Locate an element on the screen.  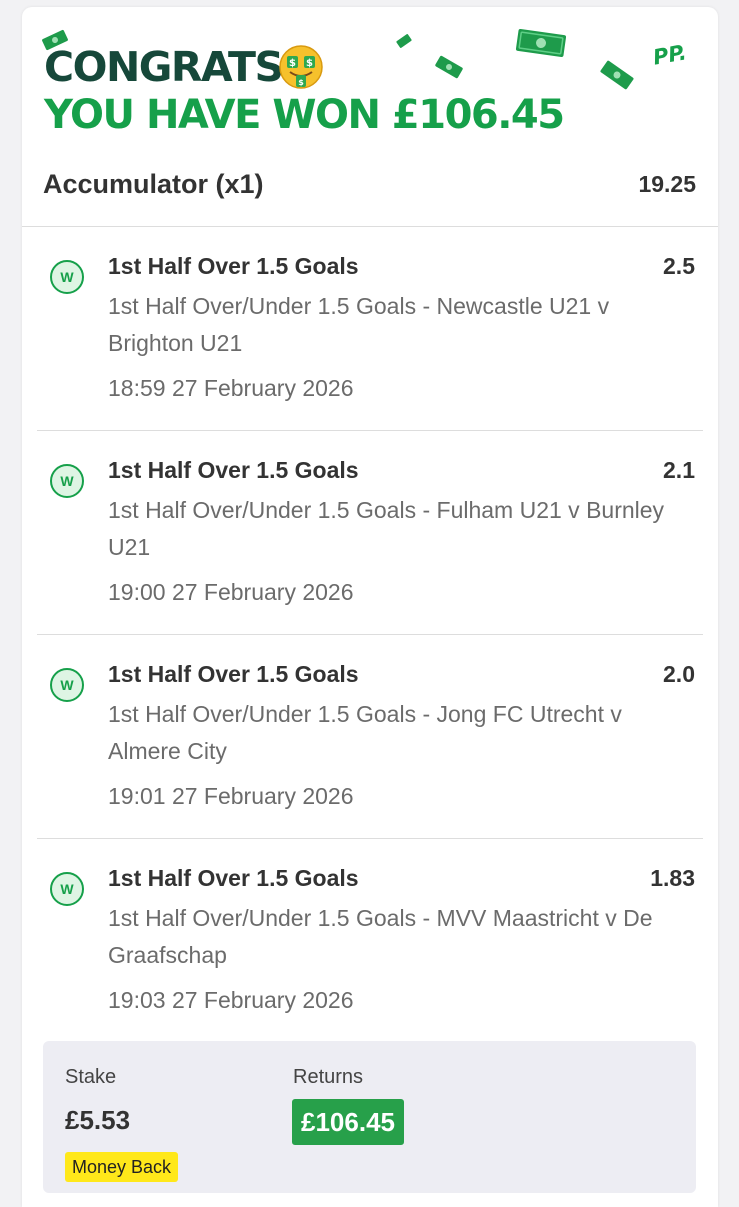
stake-value: £5.53 is located at coordinates (98, 1120).